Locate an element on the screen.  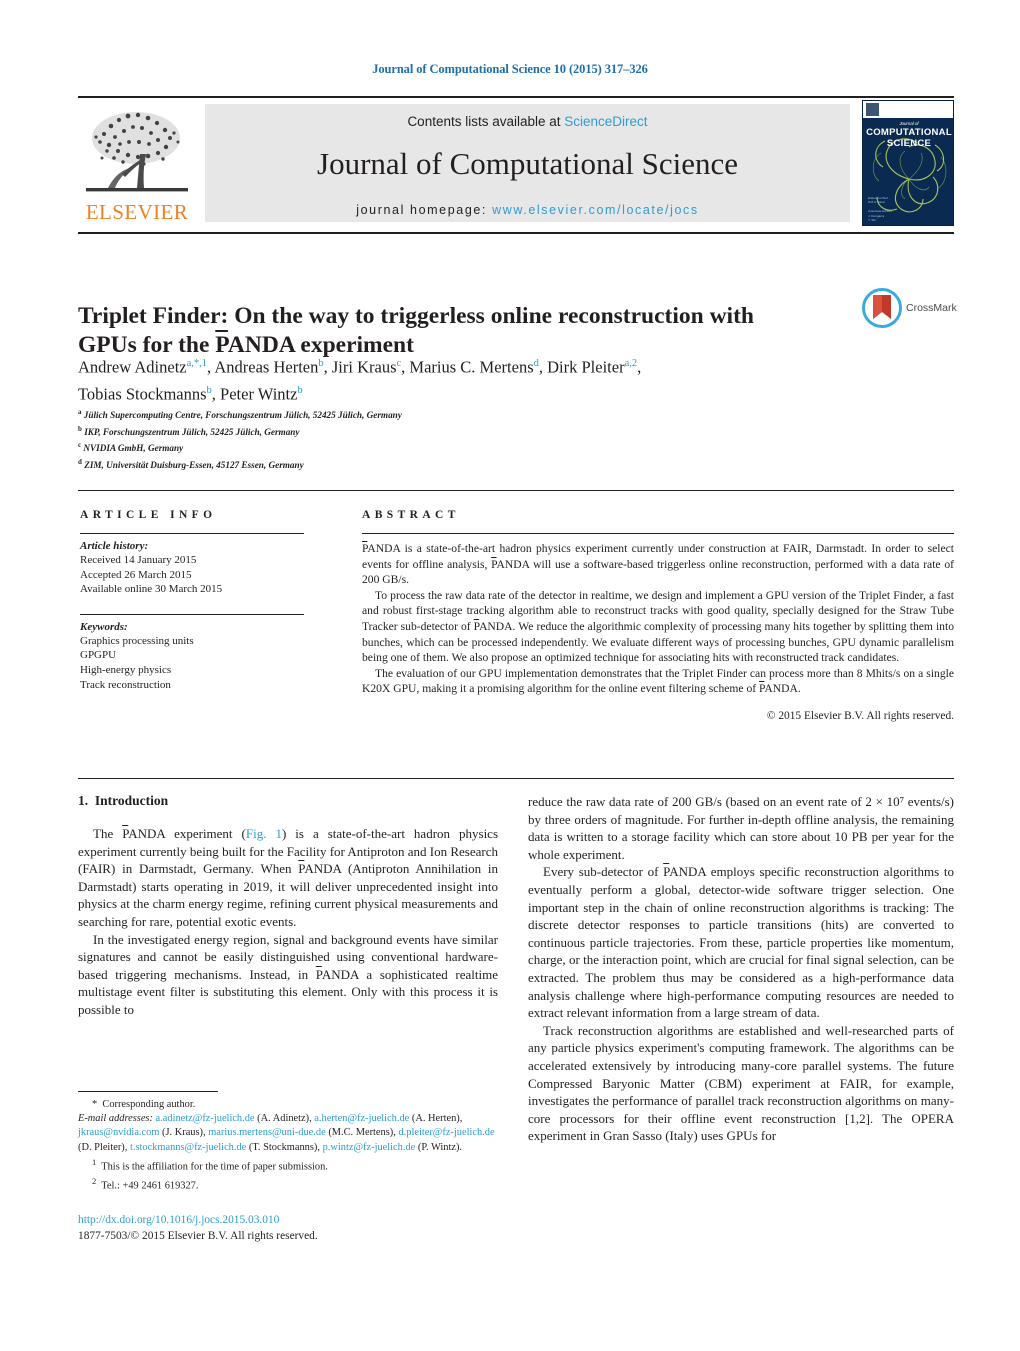
email-link: t.stockmanns@fz-juelich.de is located at coordinates (188, 1147).